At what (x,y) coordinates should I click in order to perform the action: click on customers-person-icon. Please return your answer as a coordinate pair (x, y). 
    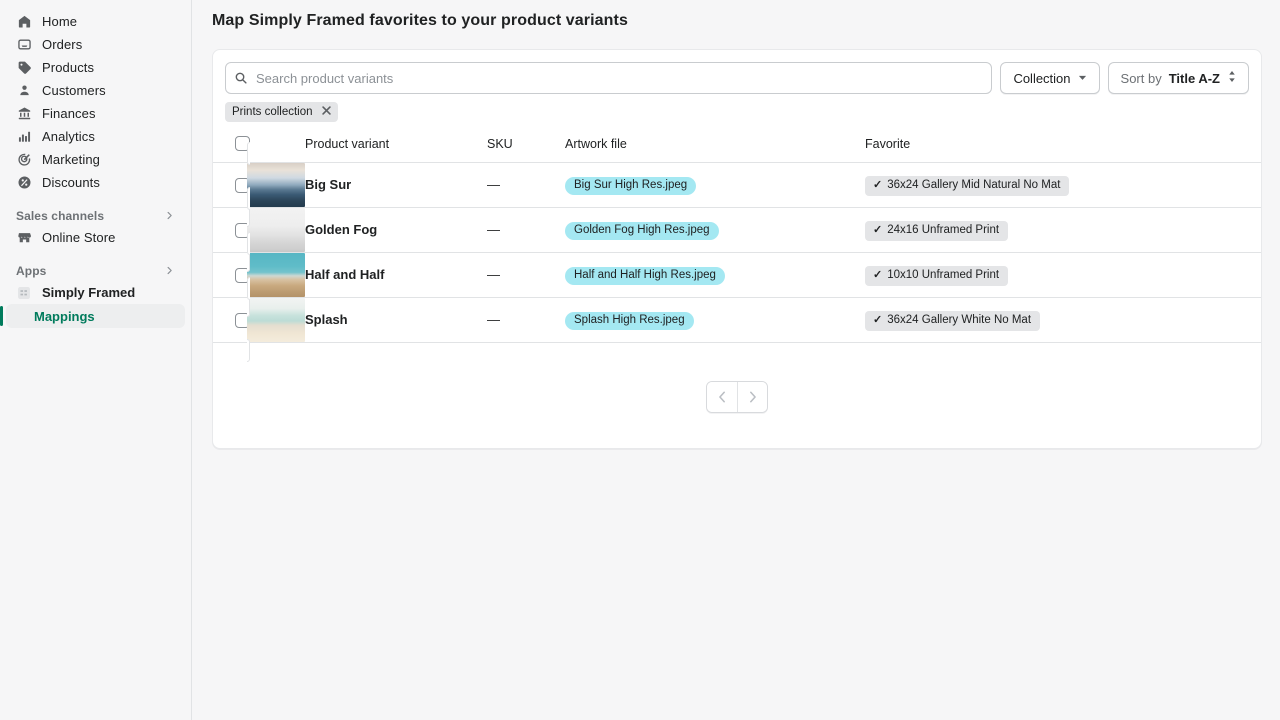
    Looking at the image, I should click on (24, 91).